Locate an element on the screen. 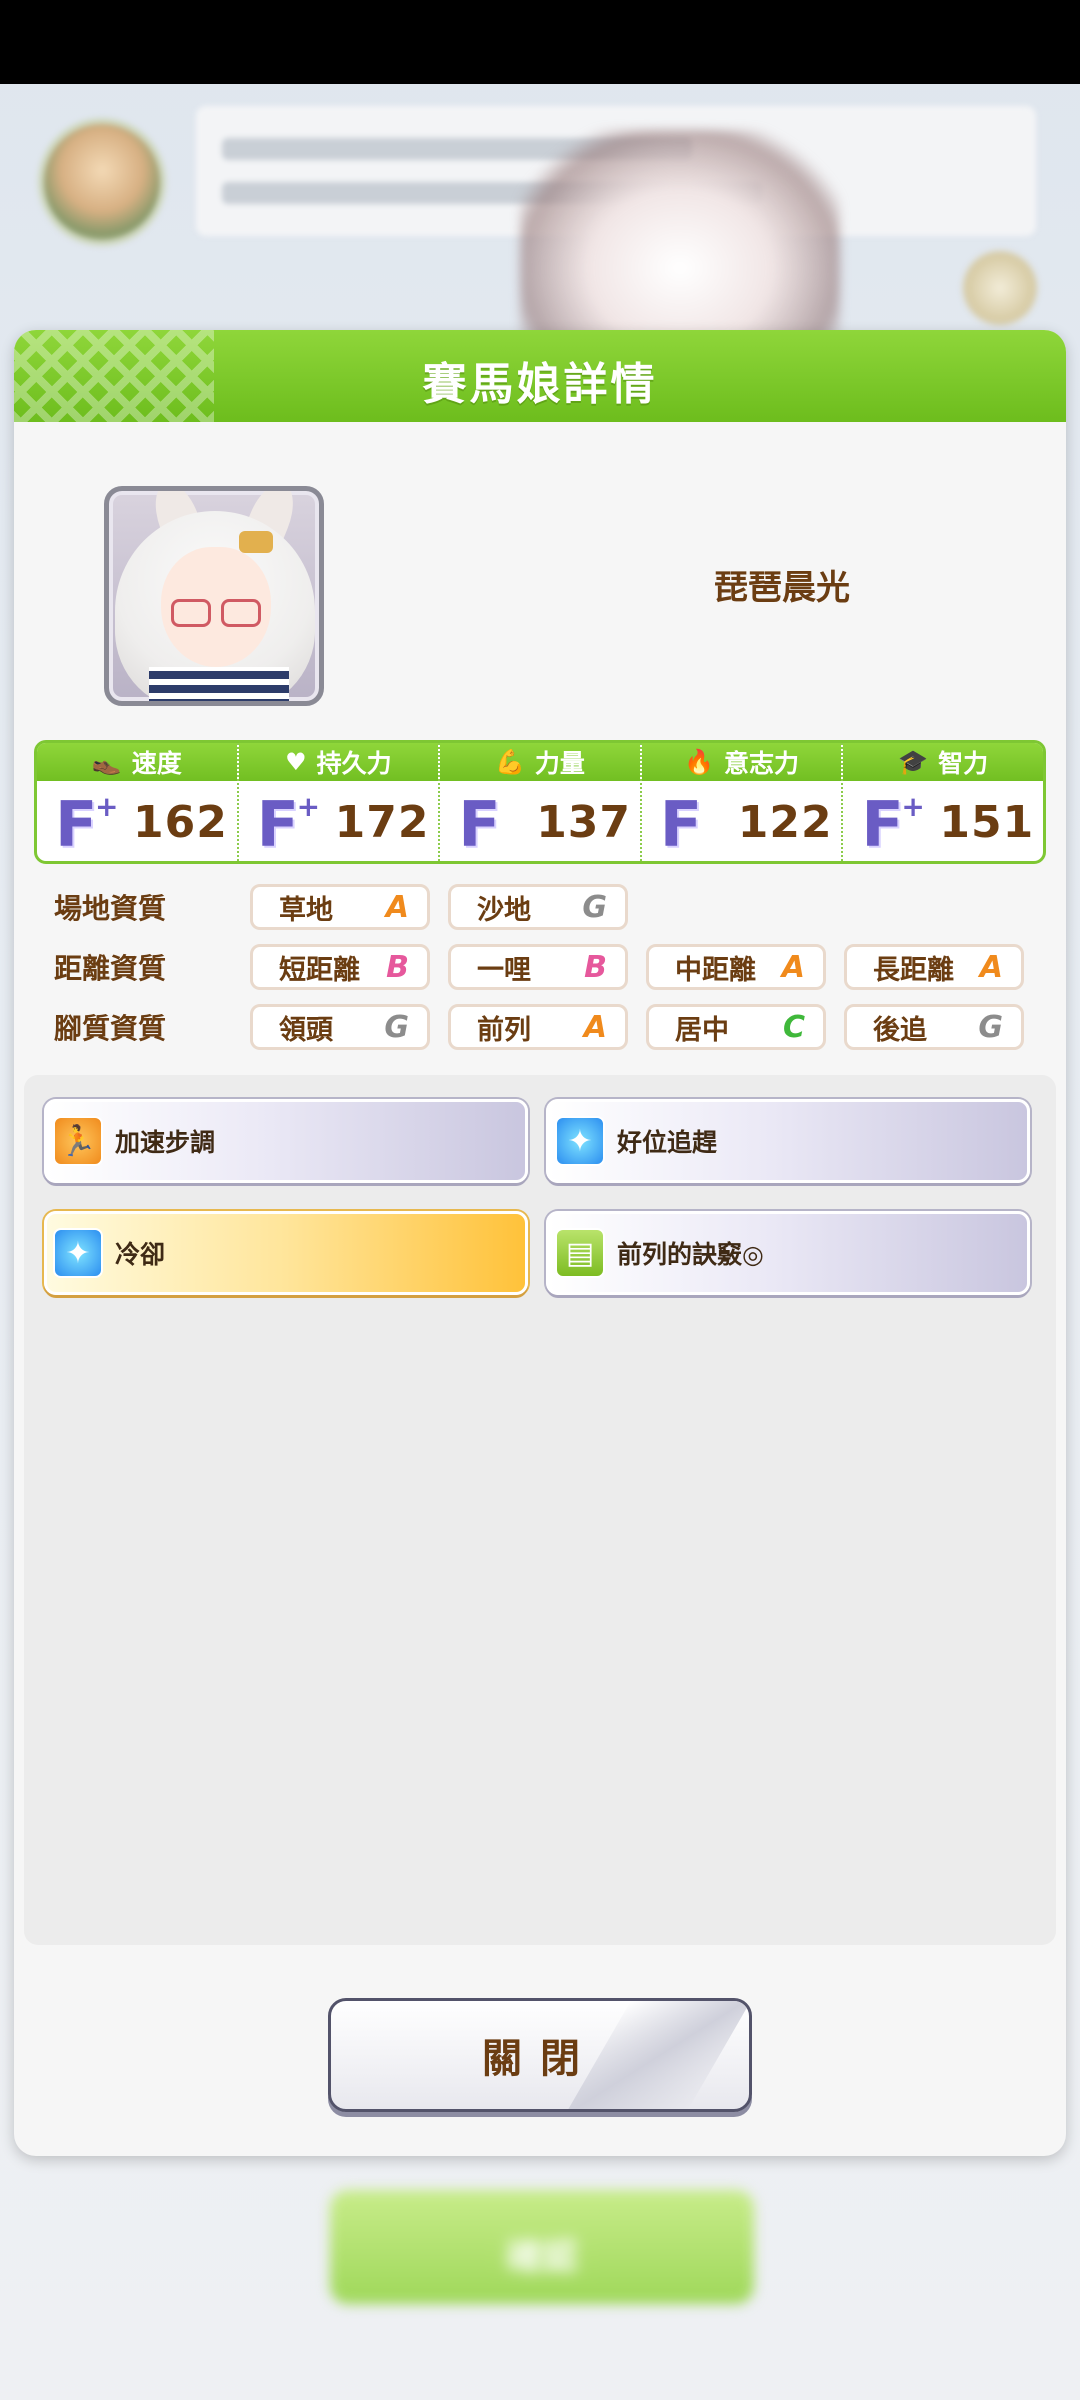  skill-label: 冷卻 is located at coordinates (140, 1254).